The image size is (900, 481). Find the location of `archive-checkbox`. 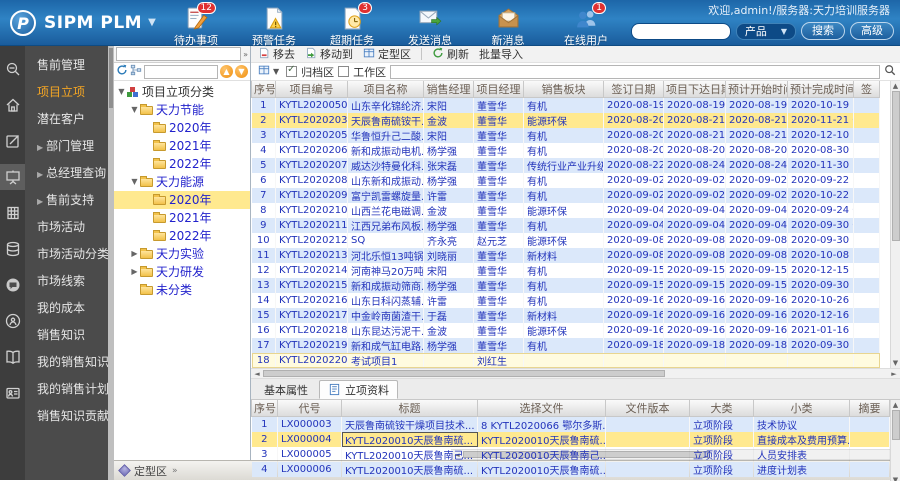

archive-checkbox is located at coordinates (292, 70).